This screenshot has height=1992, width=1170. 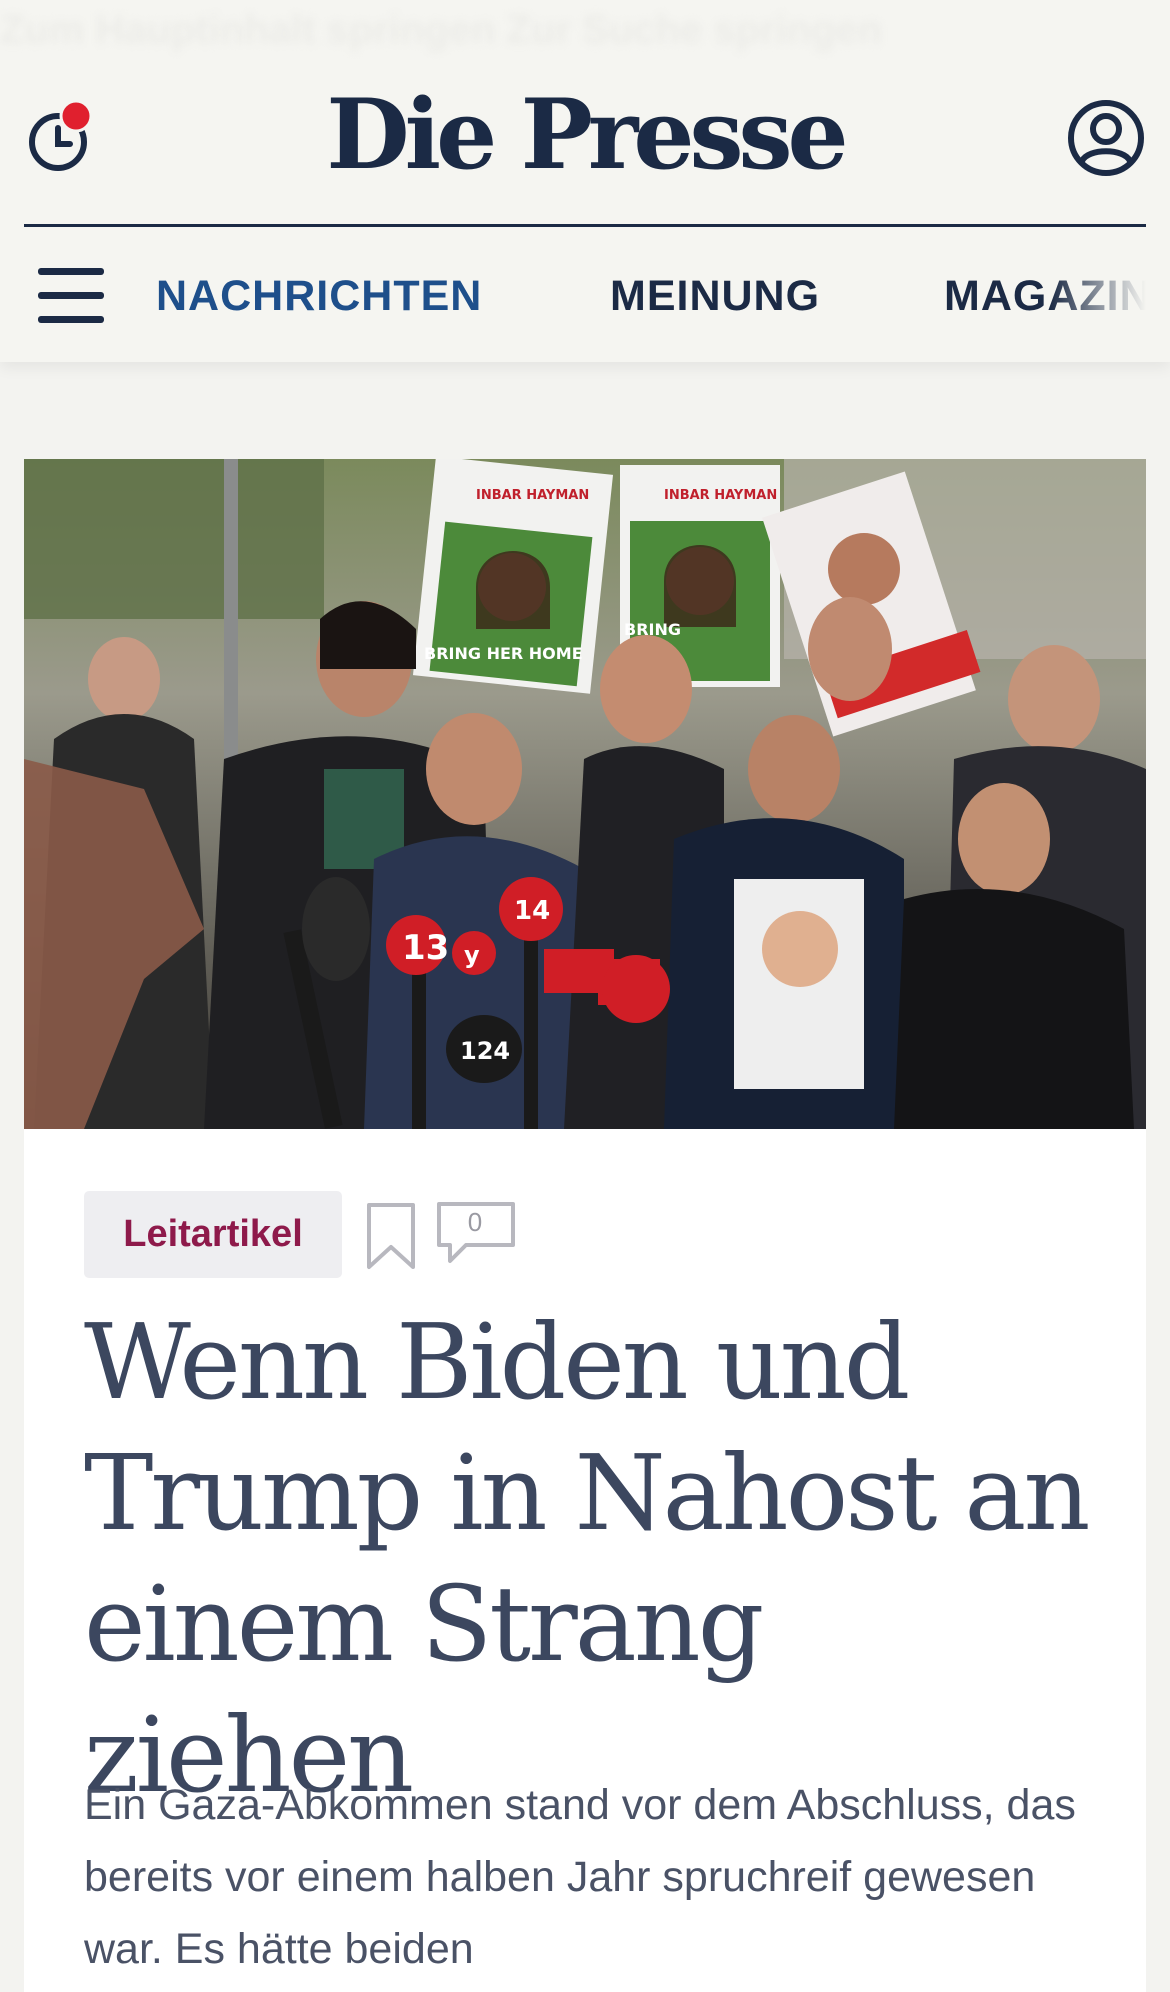 What do you see at coordinates (715, 296) in the screenshot?
I see `nav-item-meinung: MEINUNG` at bounding box center [715, 296].